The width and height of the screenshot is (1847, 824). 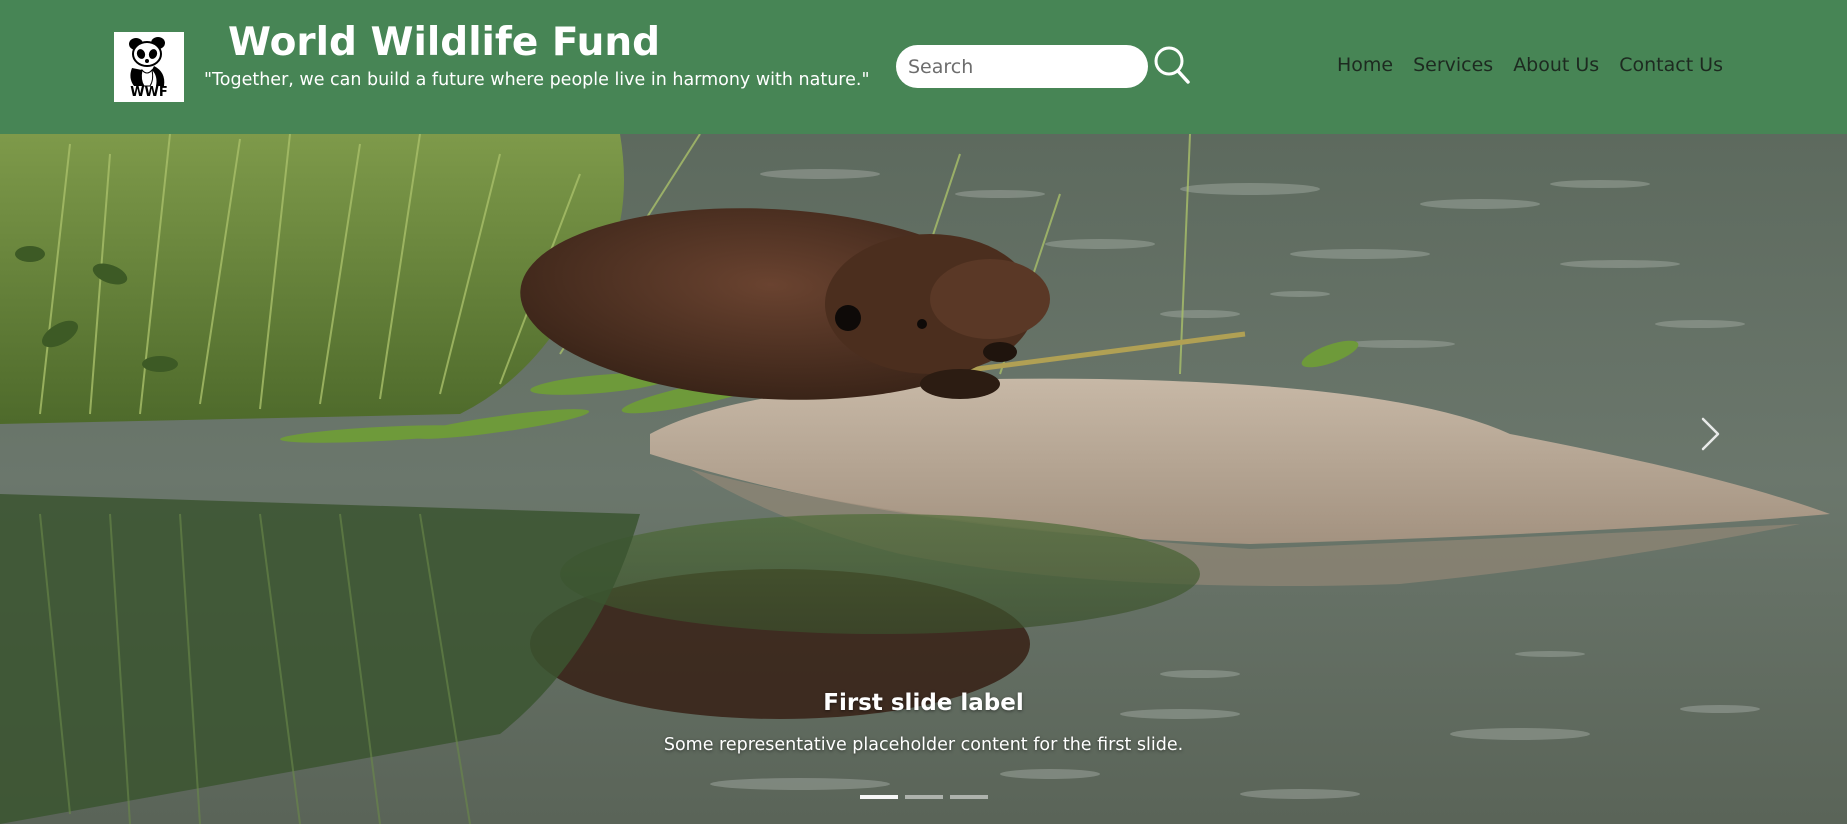 I want to click on nav-home: Home, so click(x=1365, y=65).